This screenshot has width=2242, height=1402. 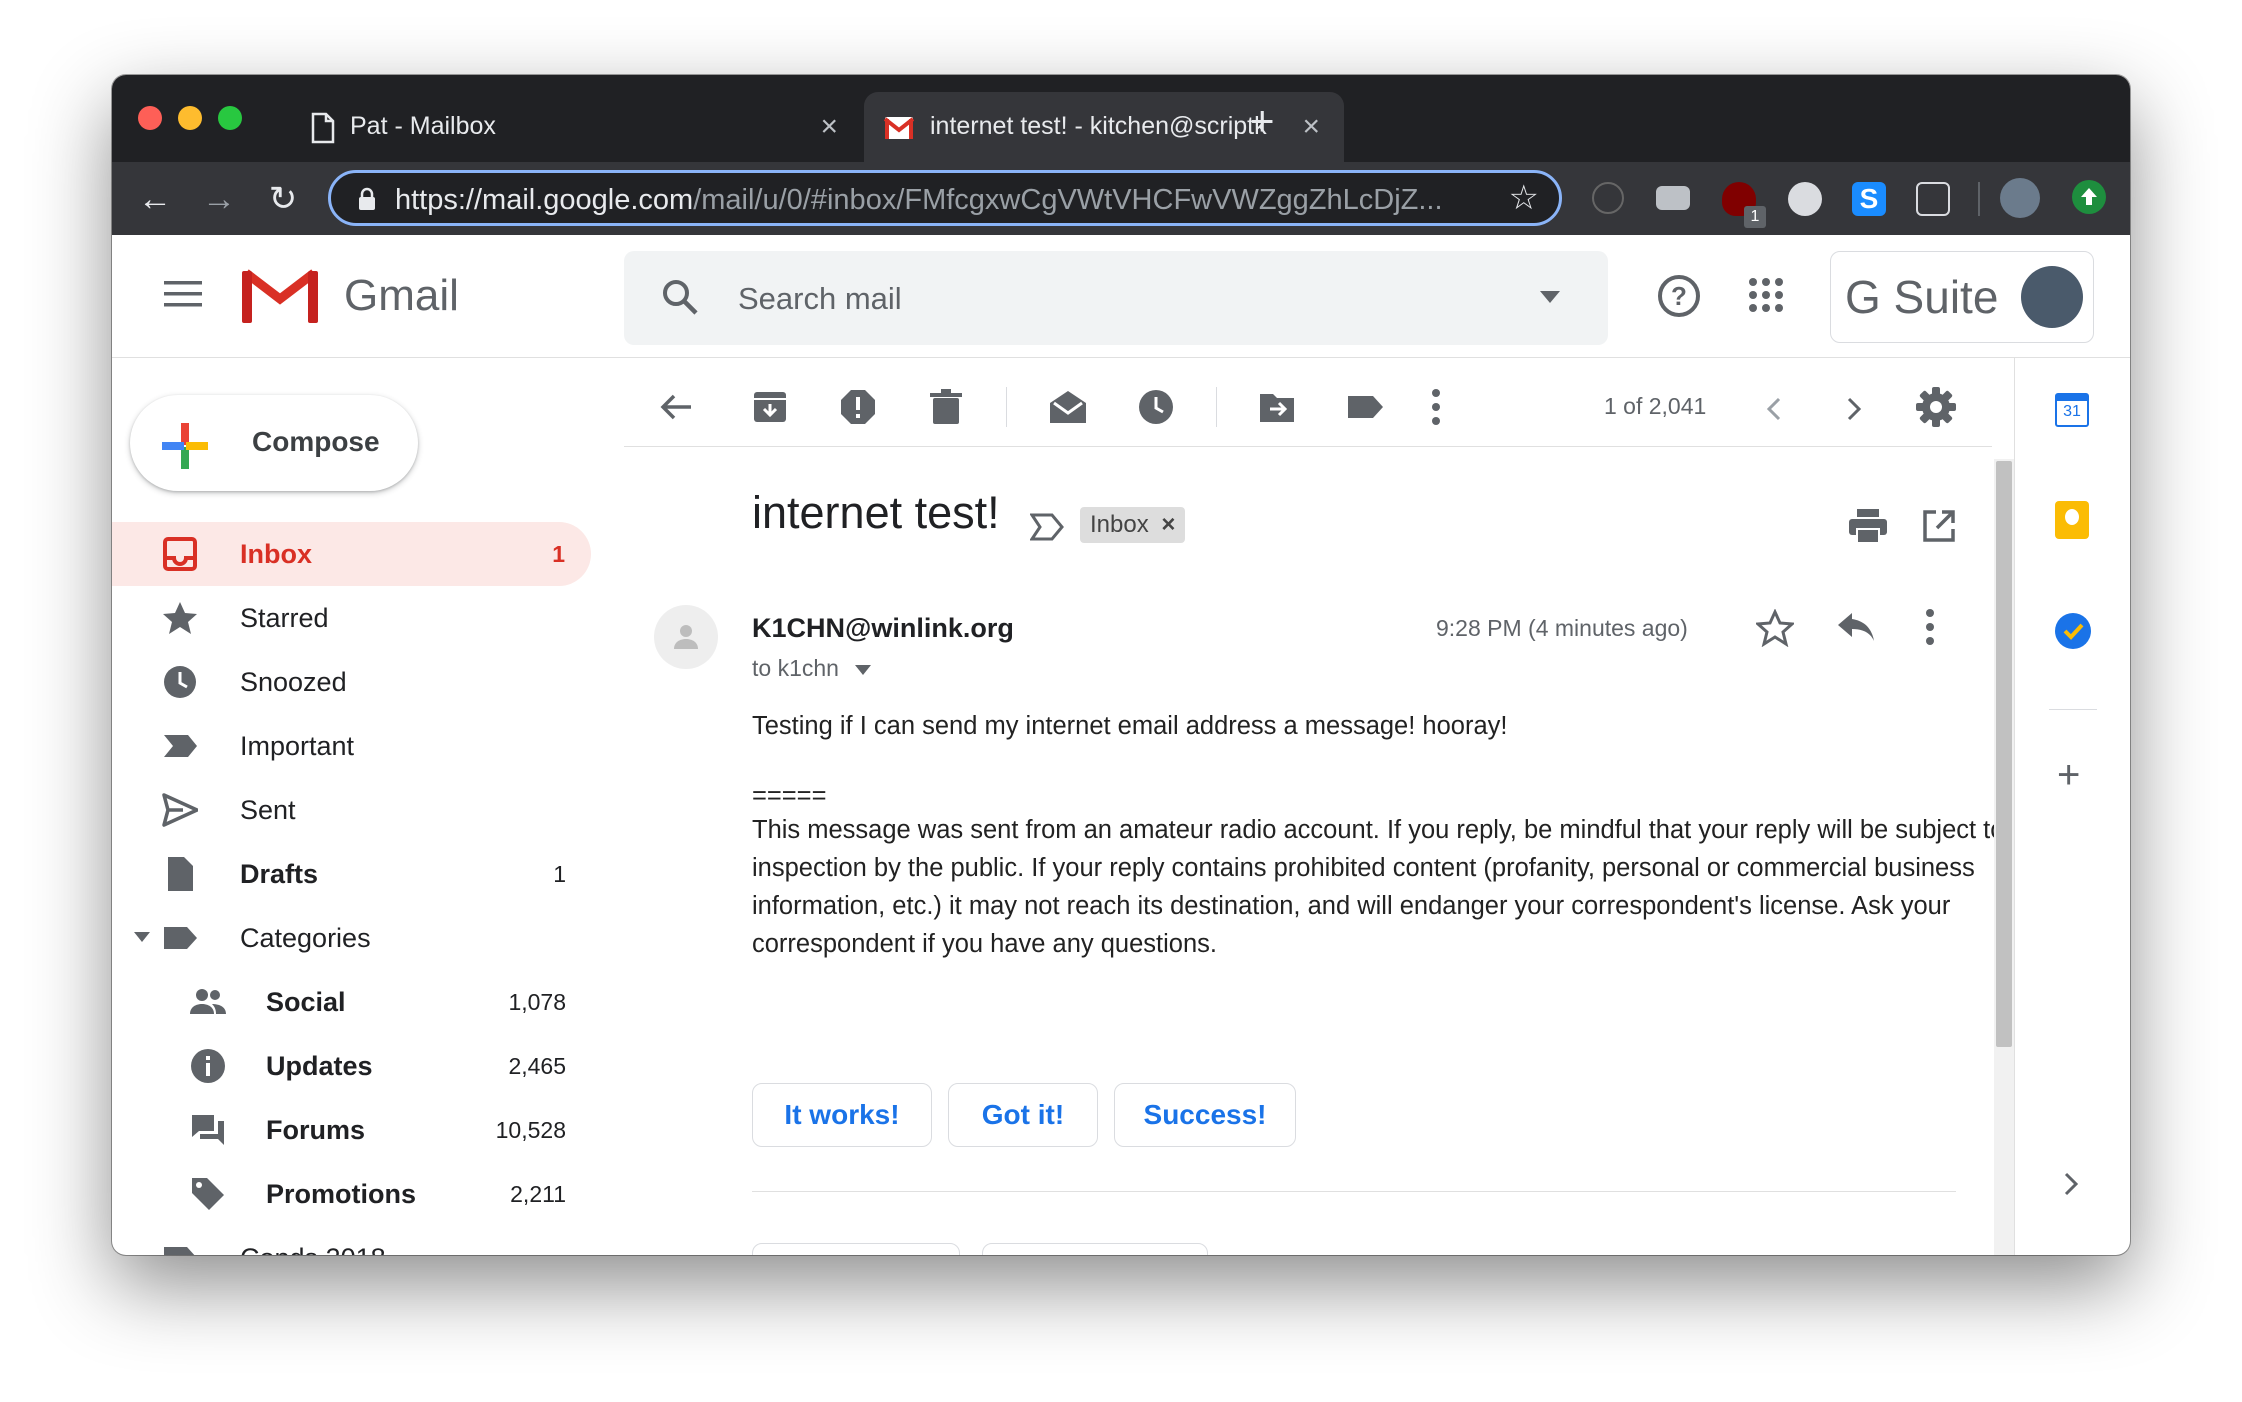 I want to click on collapse-caret-icon, so click(x=142, y=937).